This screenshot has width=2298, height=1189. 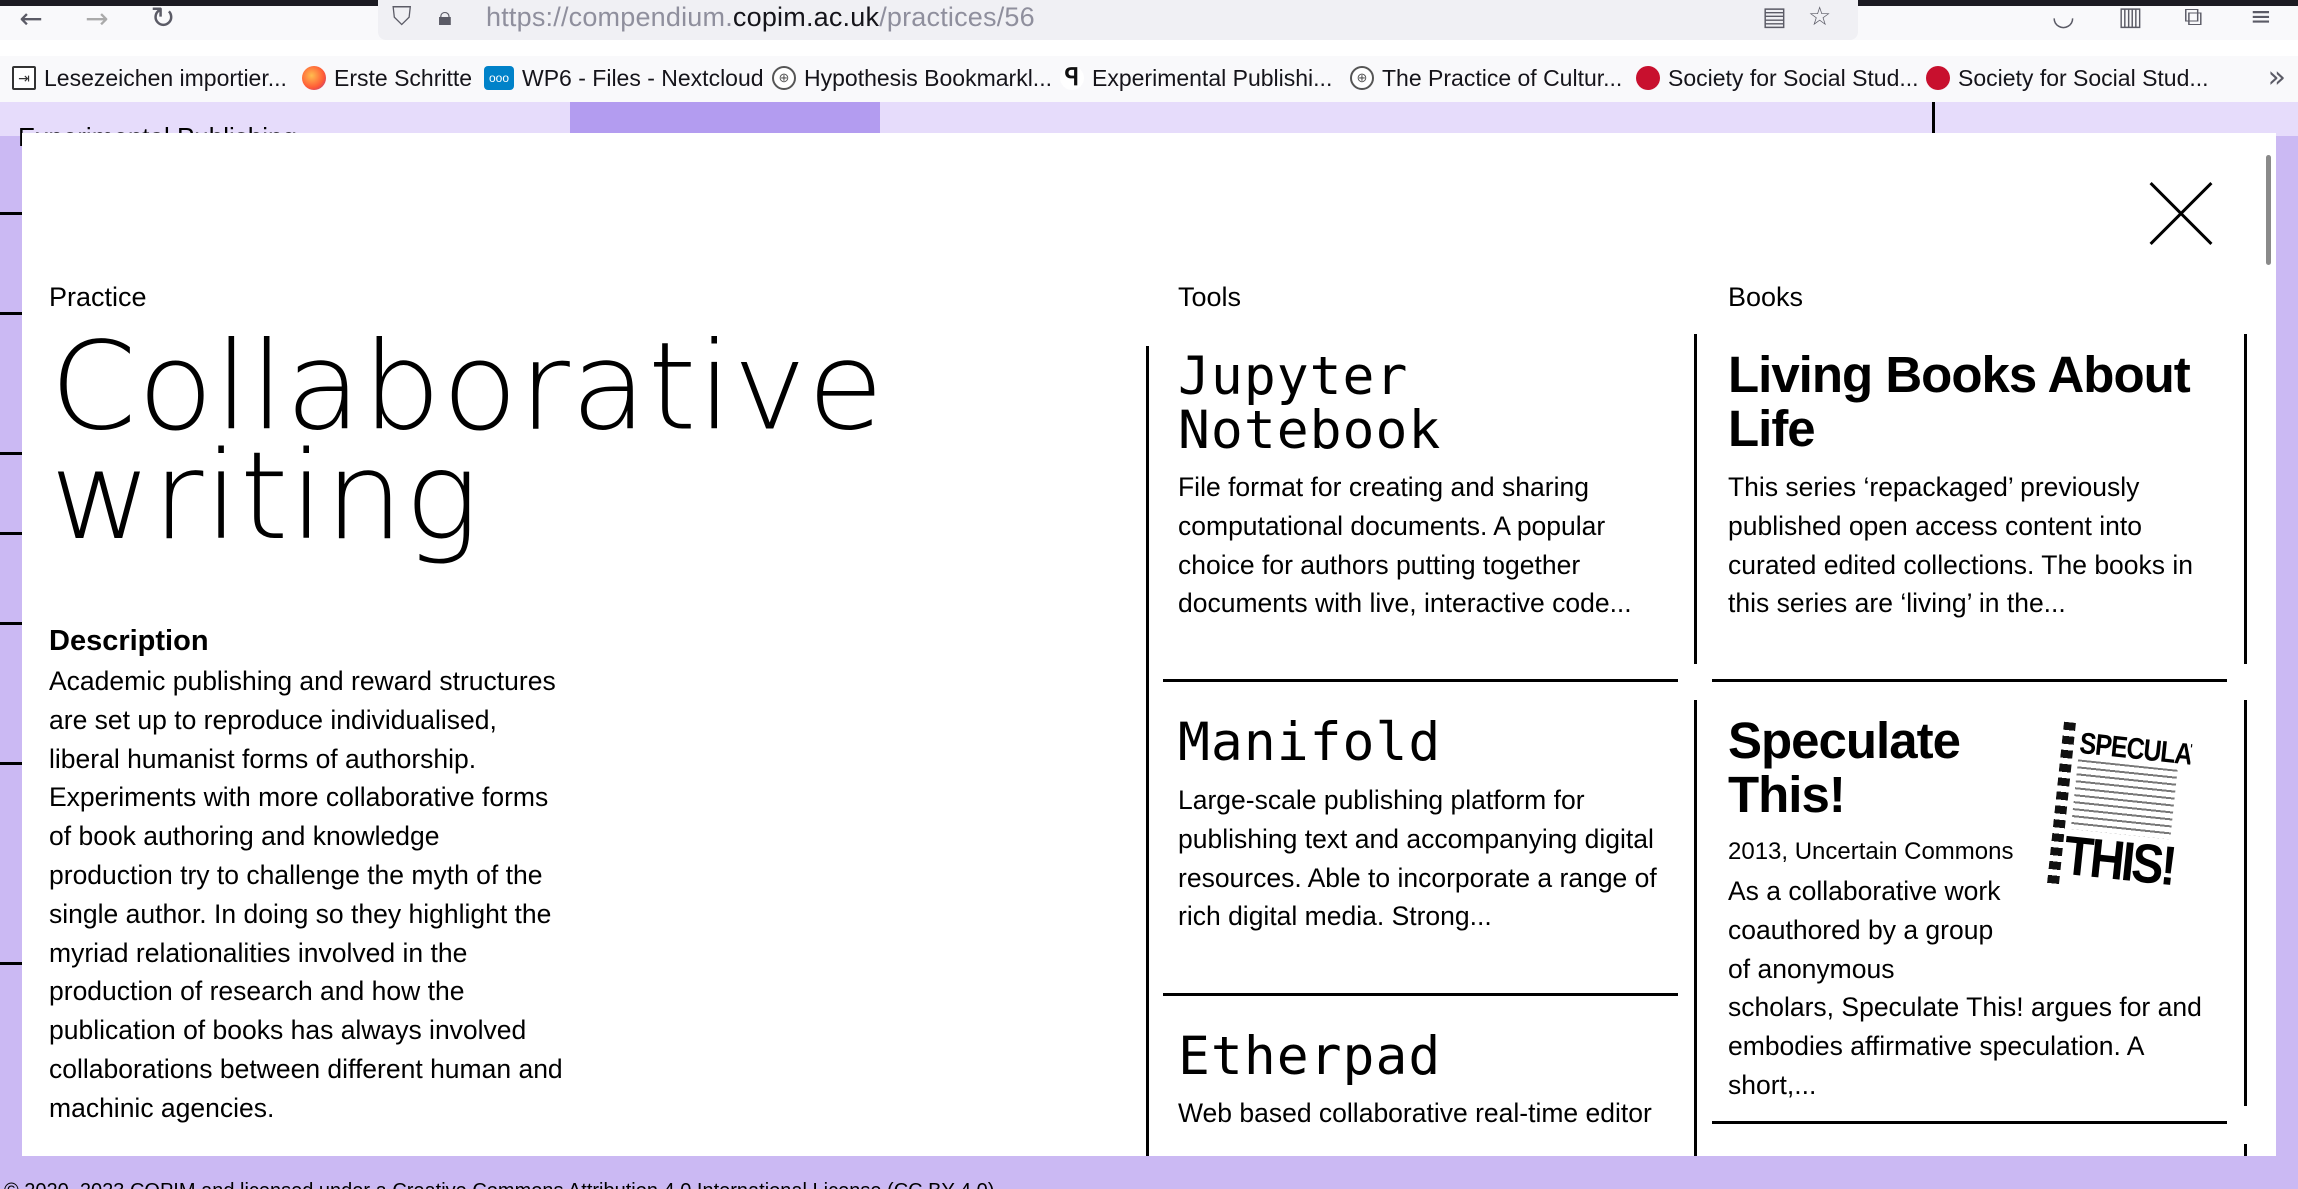 What do you see at coordinates (1871, 851) in the screenshot?
I see `book-meta: 2013, Uncertain Commons` at bounding box center [1871, 851].